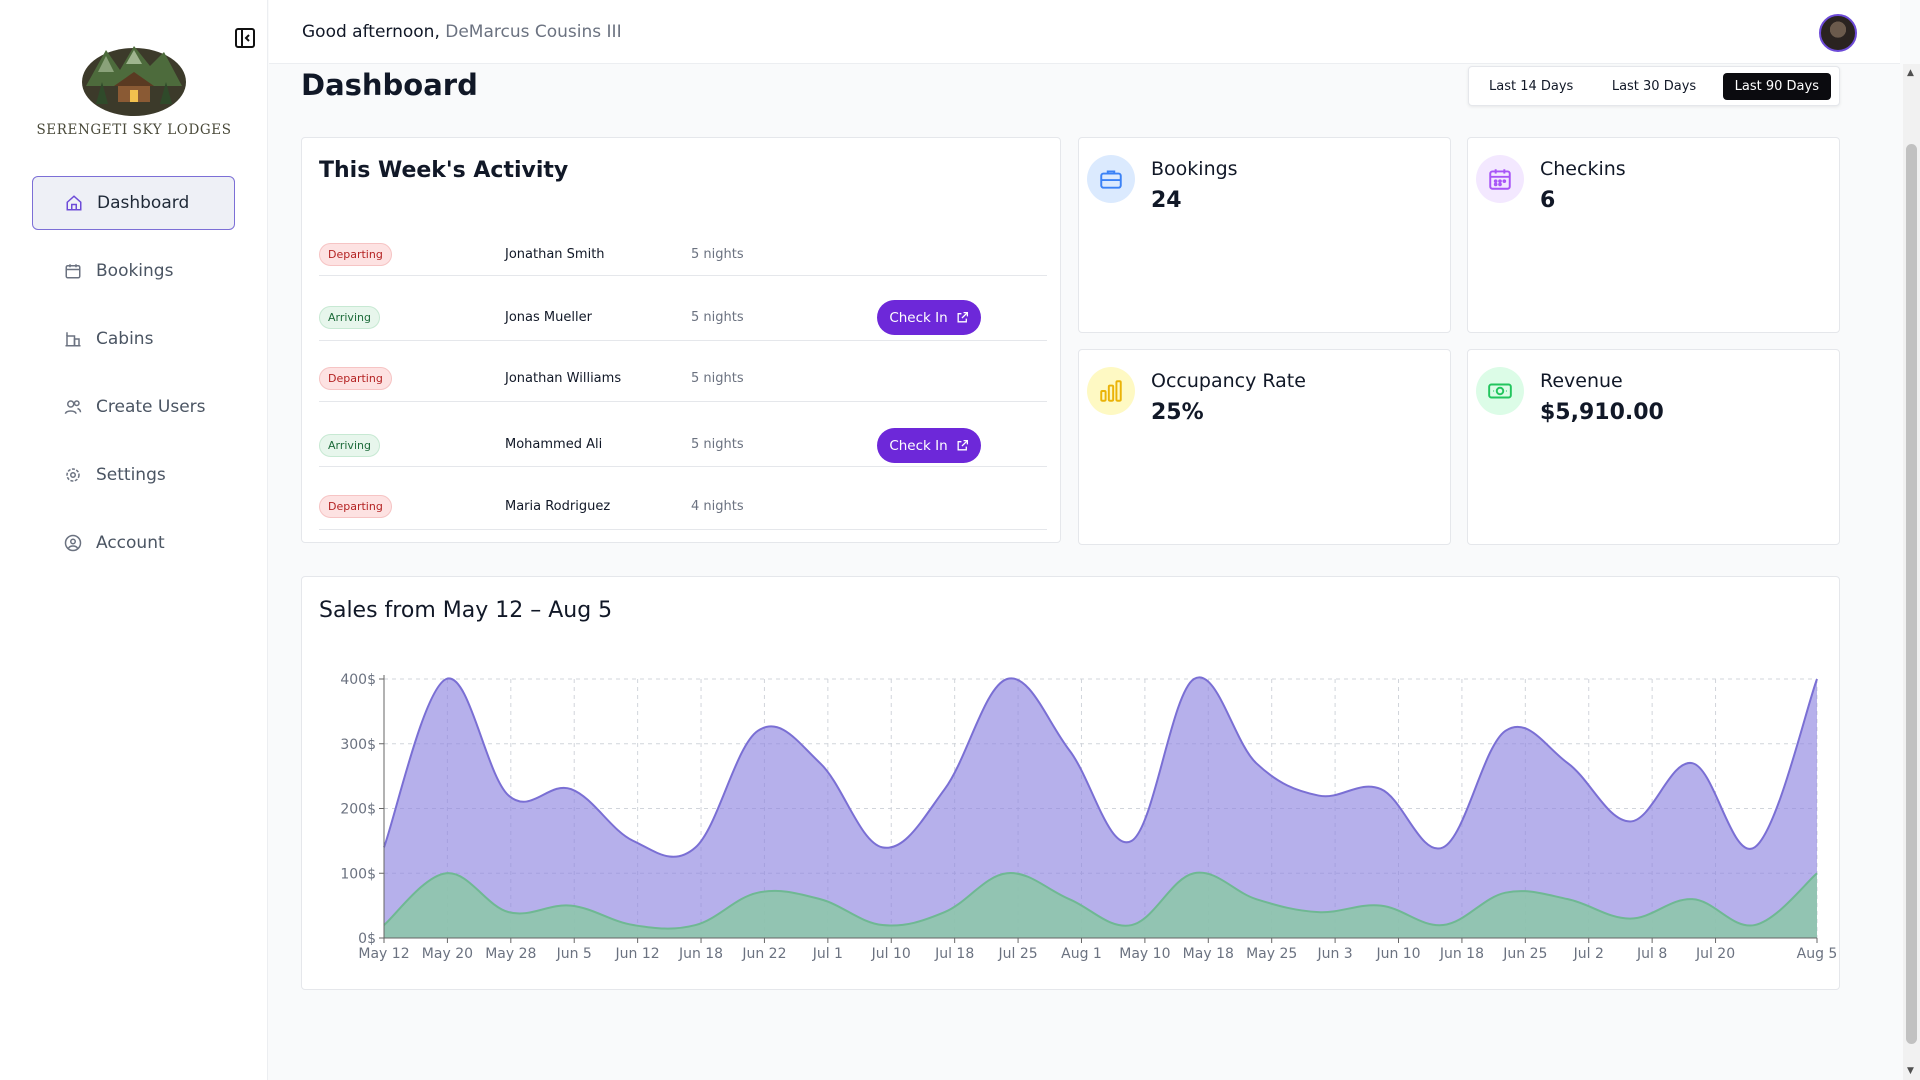 The image size is (1920, 1080). Describe the element at coordinates (125, 339) in the screenshot. I see `sidebar-item-label: Cabins` at that location.